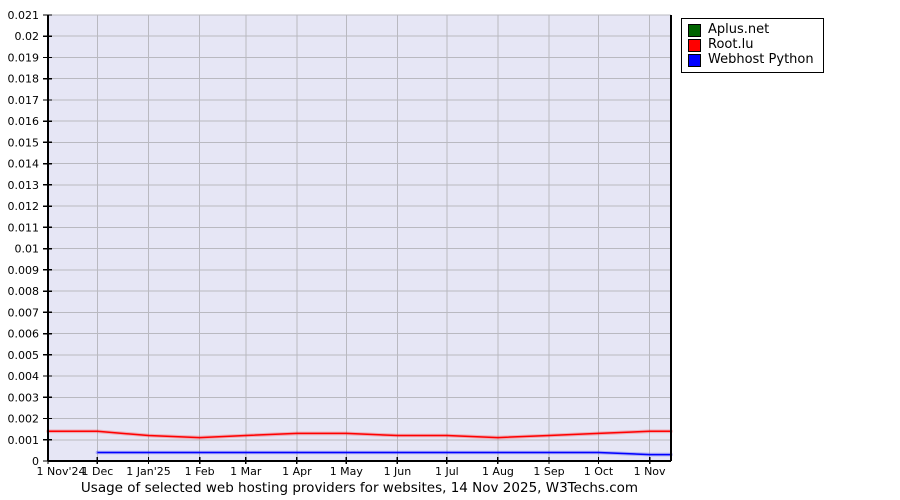 Image resolution: width=900 pixels, height=500 pixels. Describe the element at coordinates (650, 471) in the screenshot. I see `x-tick-label: 1 Nov` at that location.